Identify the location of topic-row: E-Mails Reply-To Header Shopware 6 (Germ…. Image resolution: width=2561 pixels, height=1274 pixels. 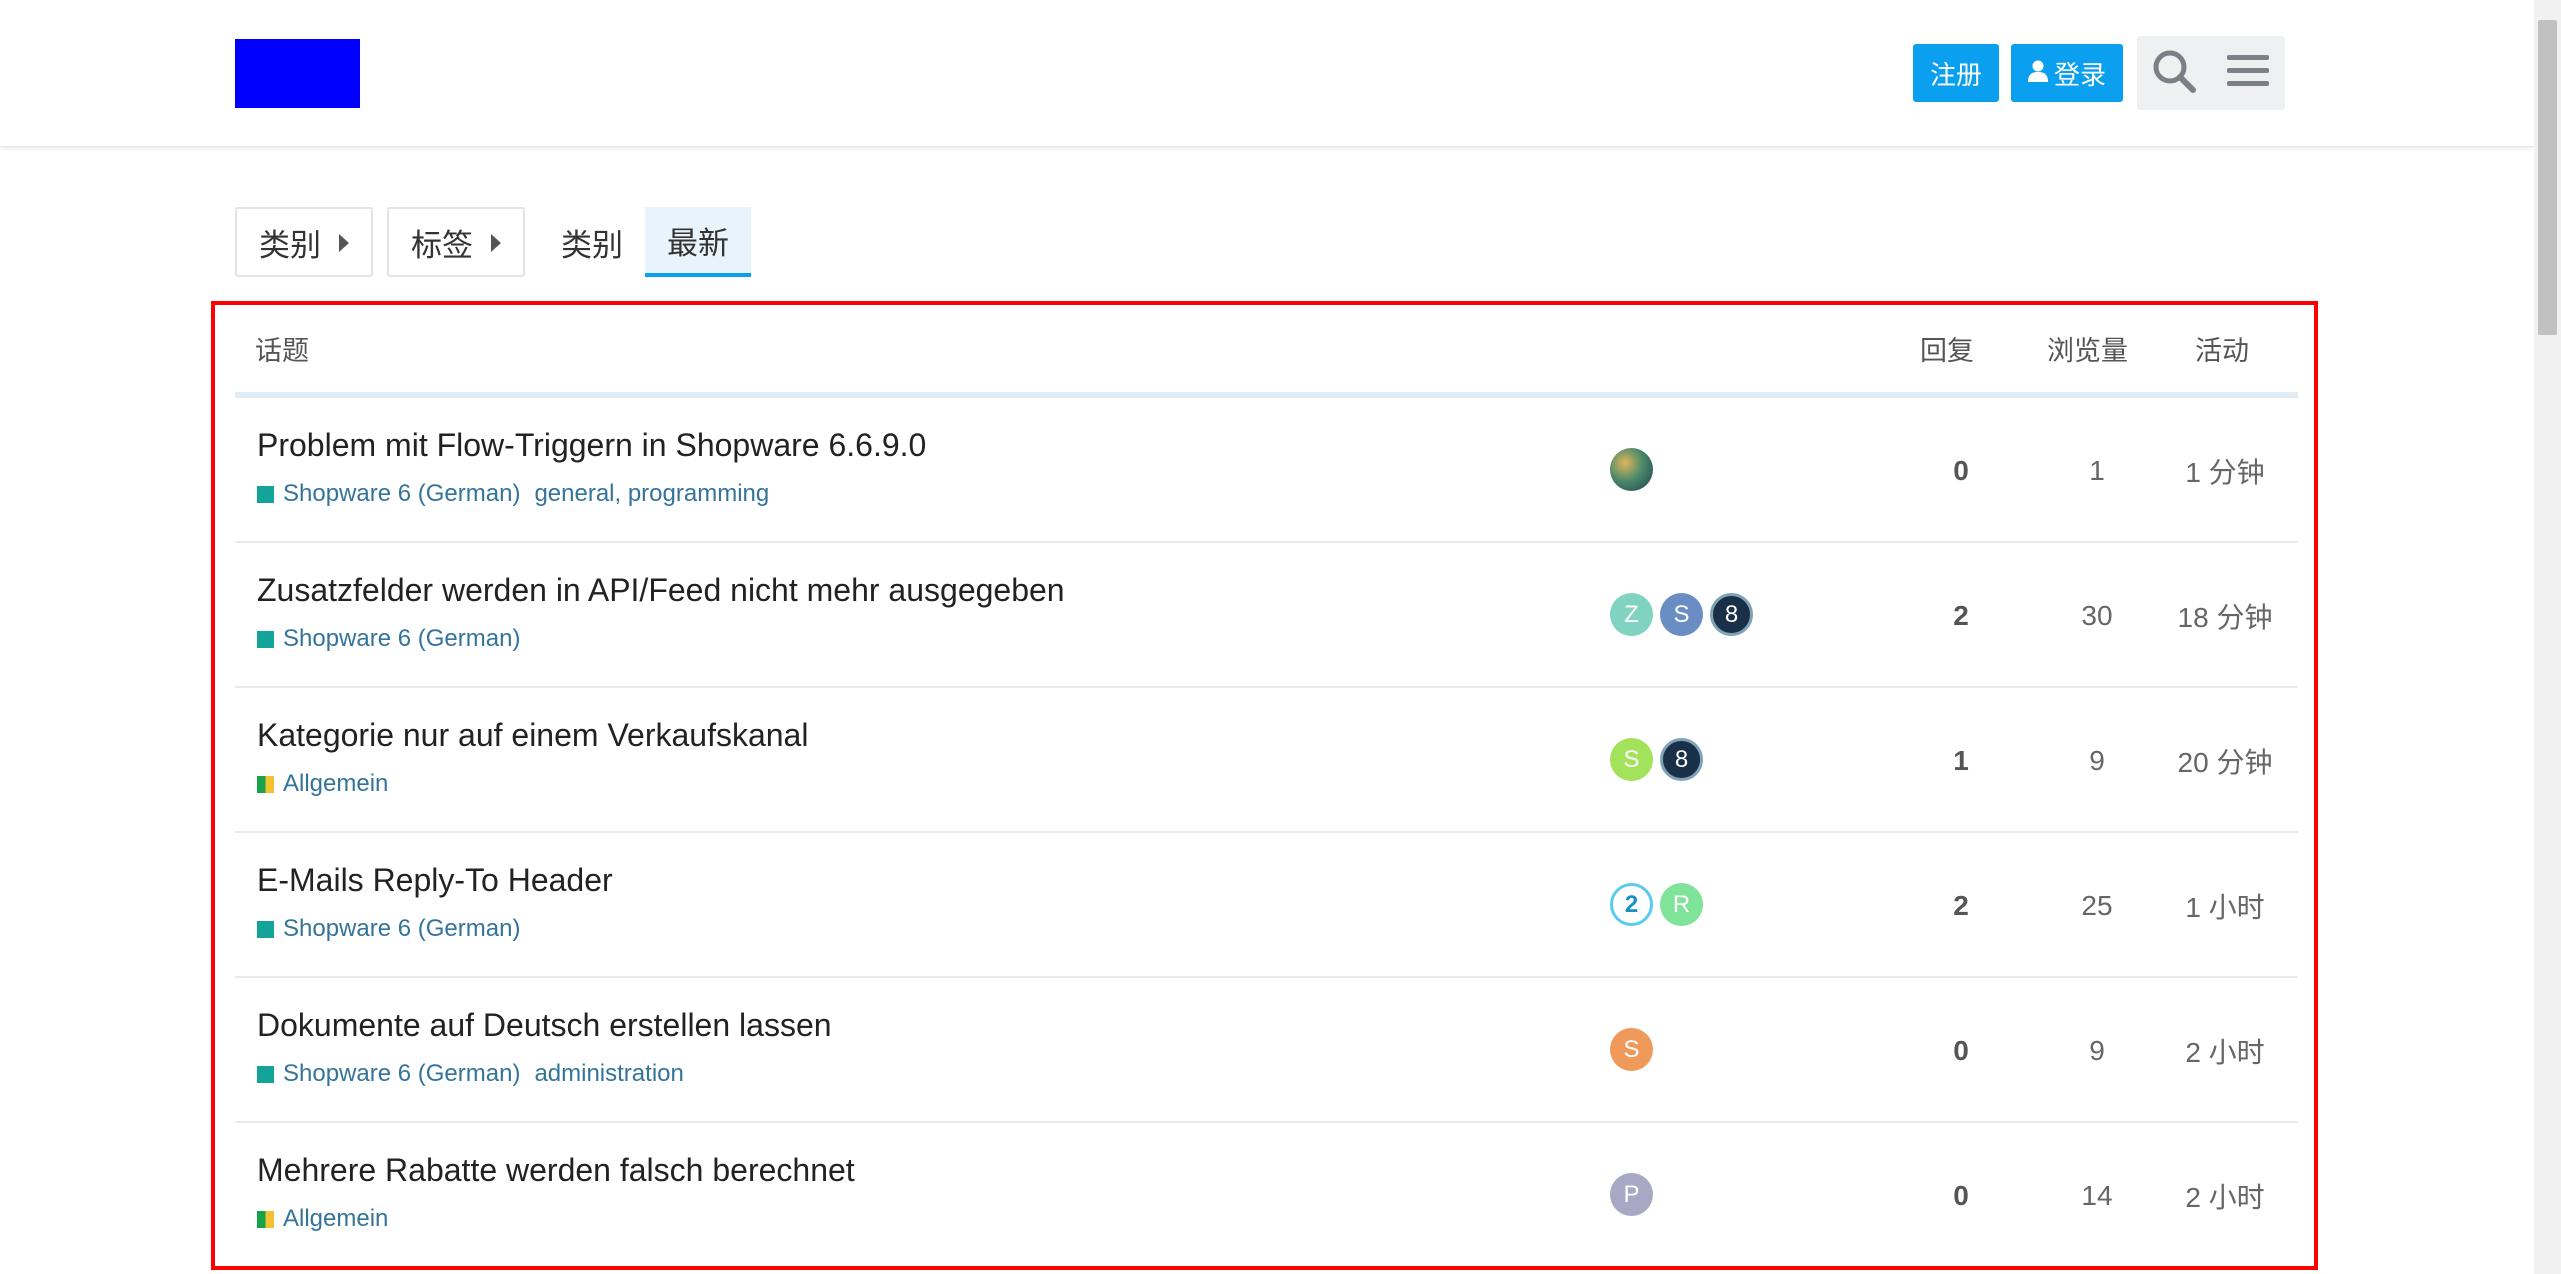
(1266, 905).